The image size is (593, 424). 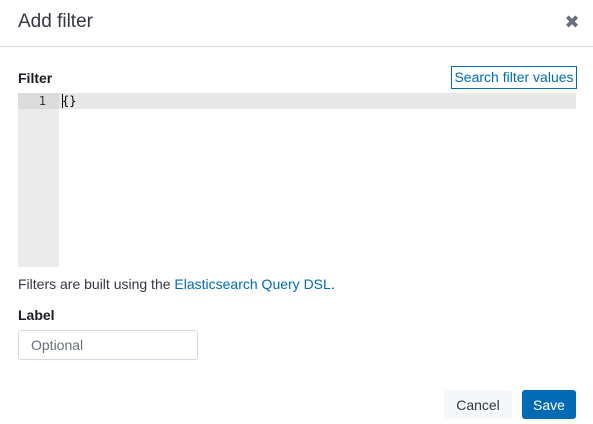 I want to click on line-number: 1, so click(x=42, y=101).